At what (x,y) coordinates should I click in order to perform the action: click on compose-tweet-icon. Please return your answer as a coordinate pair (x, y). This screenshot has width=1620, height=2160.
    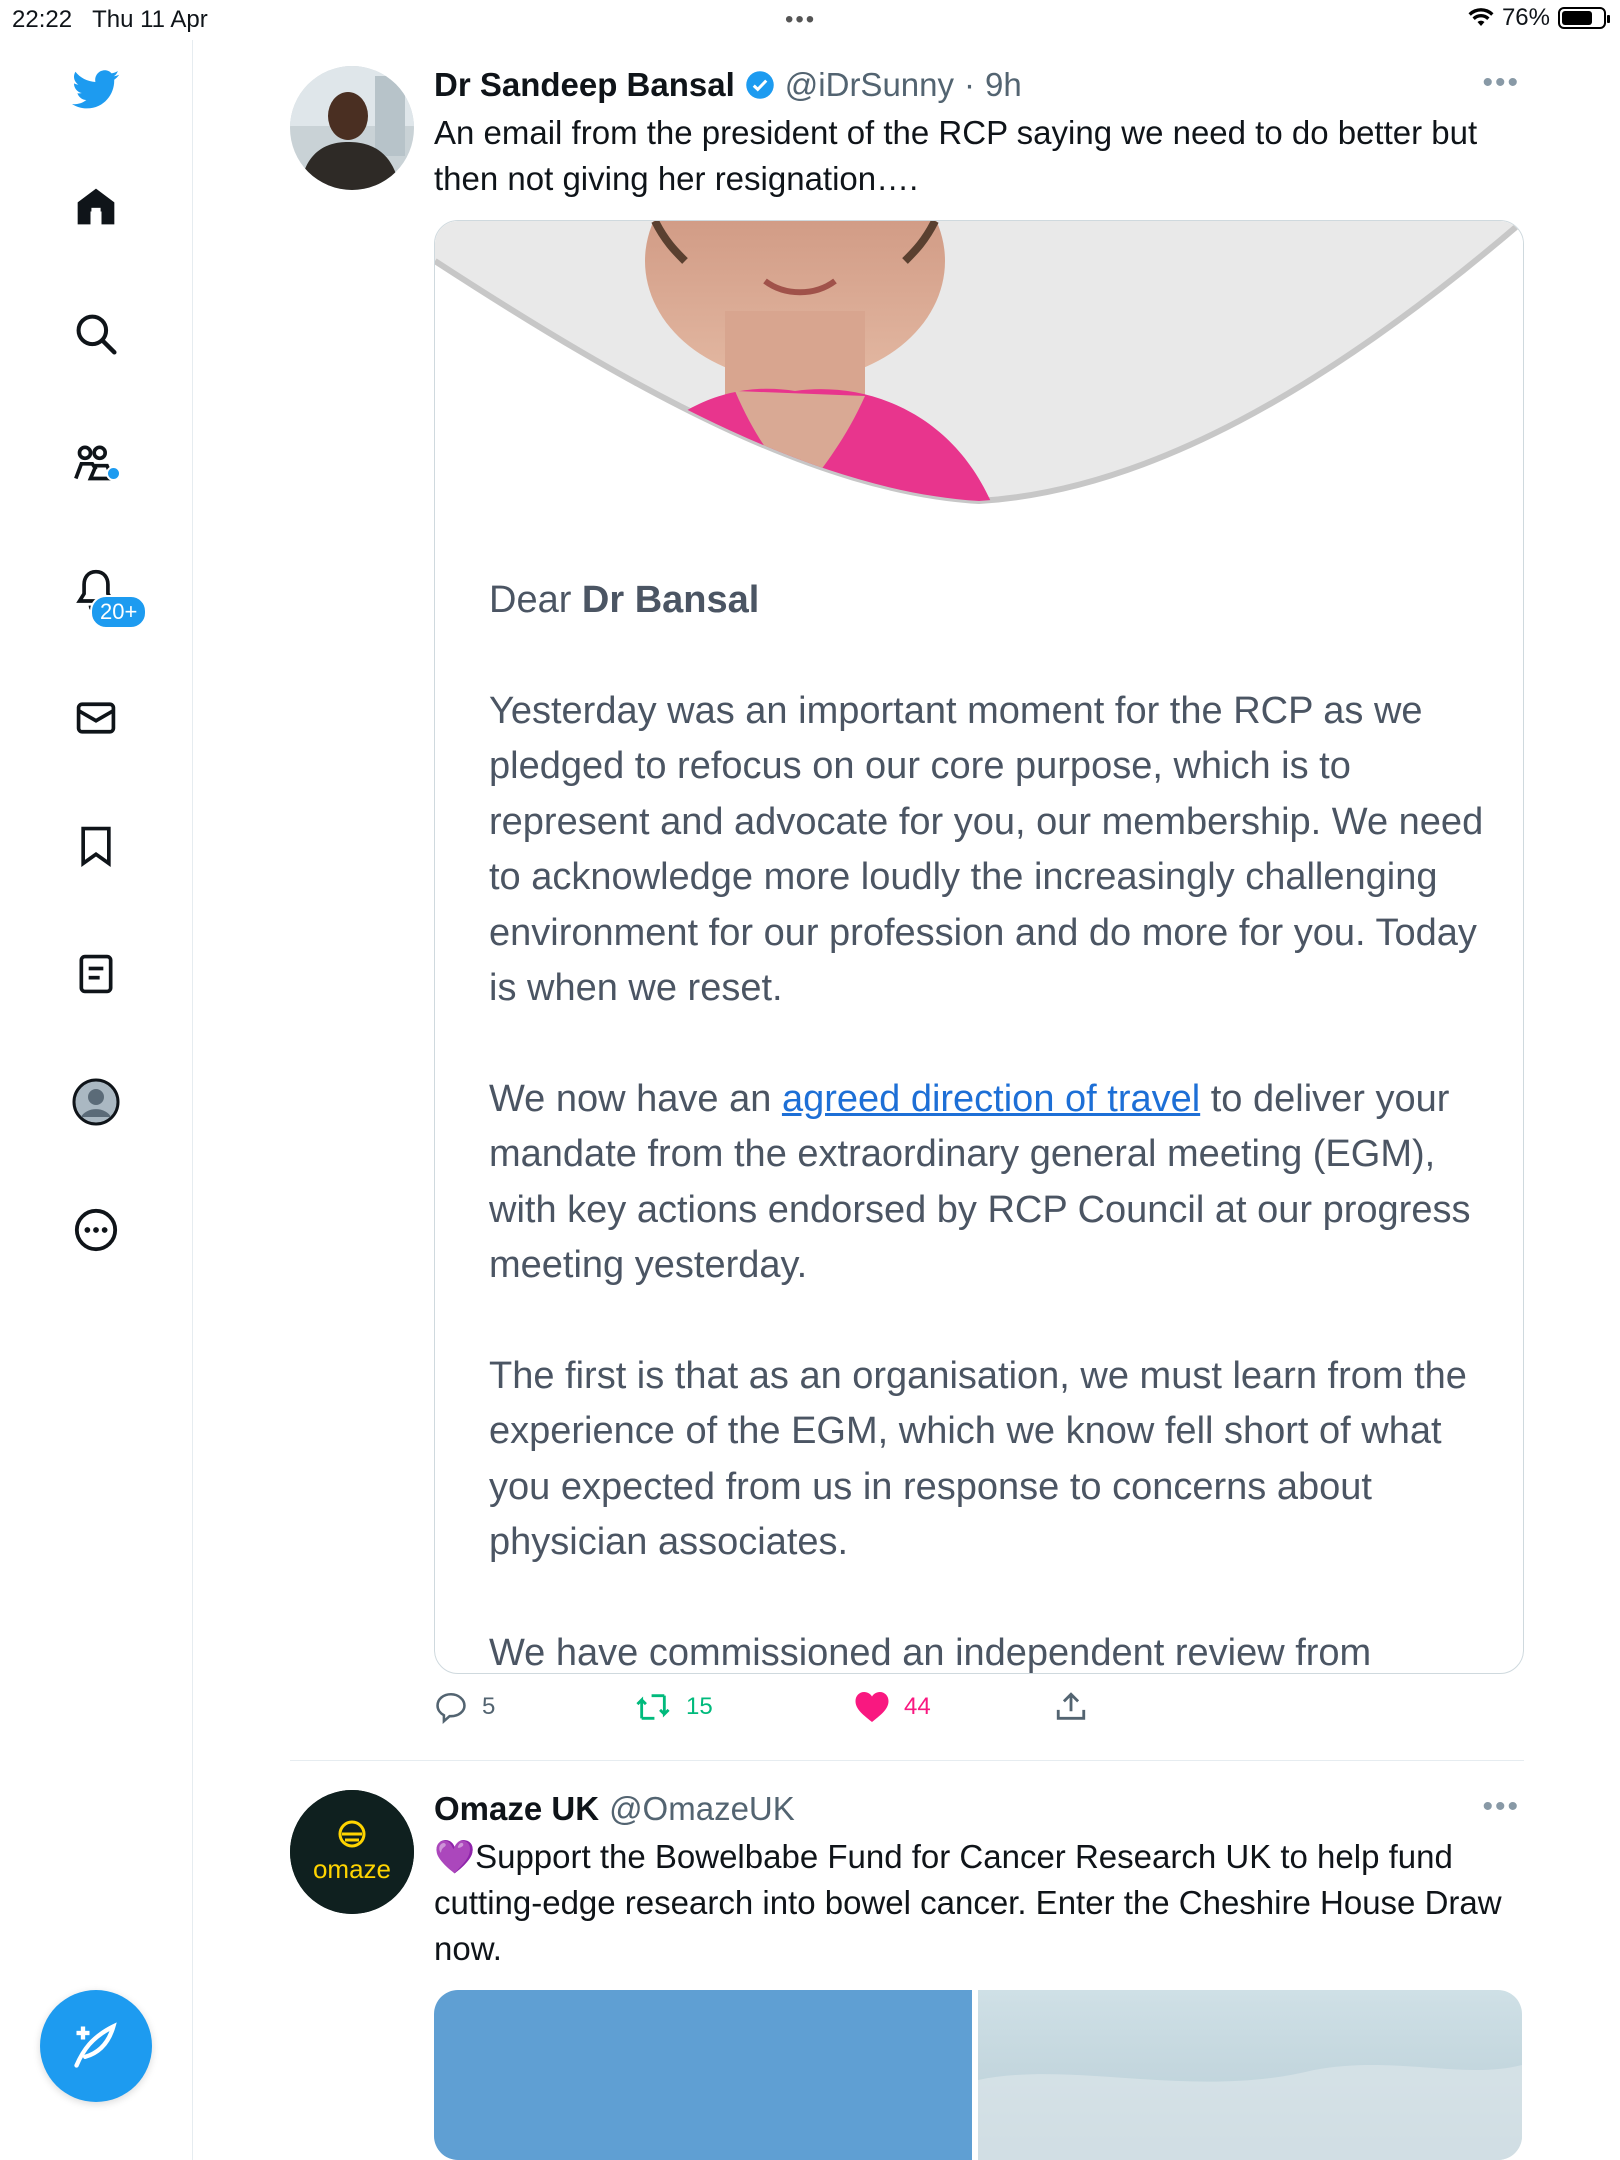
    Looking at the image, I should click on (95, 2045).